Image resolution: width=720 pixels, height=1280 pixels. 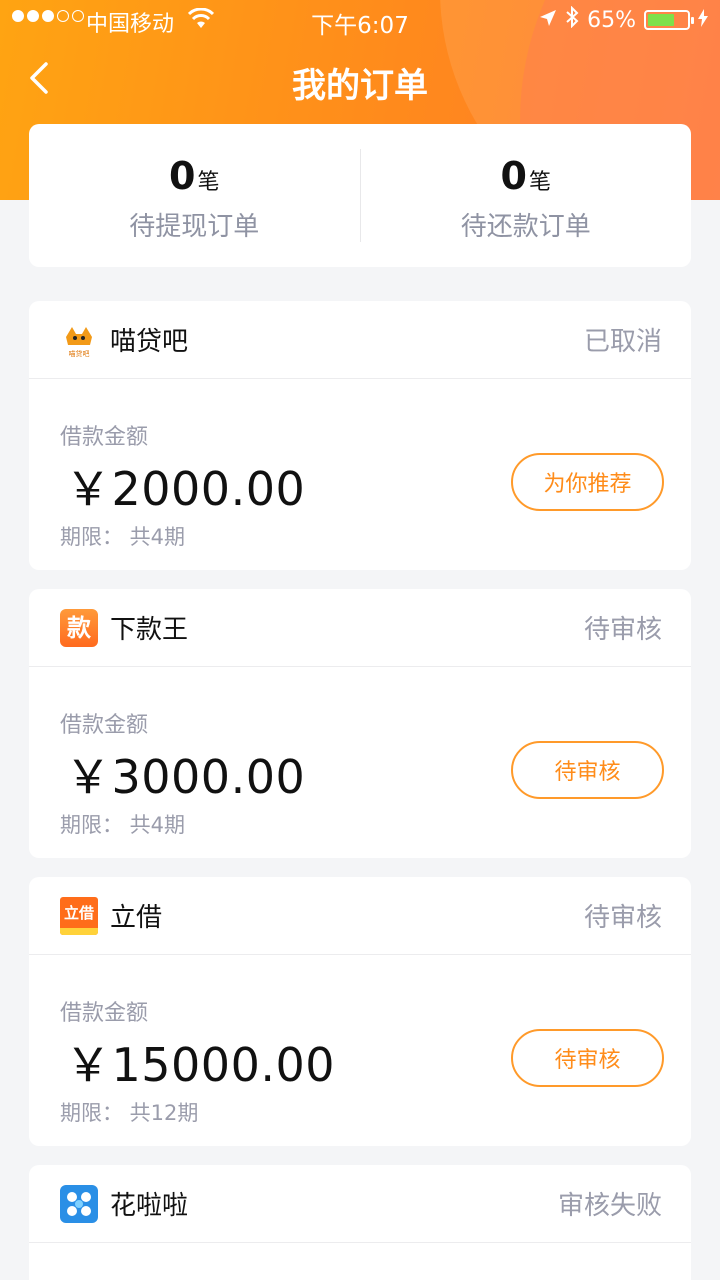 I want to click on pending-repay-summary: 0笔 待还款订单, so click(x=526, y=195).